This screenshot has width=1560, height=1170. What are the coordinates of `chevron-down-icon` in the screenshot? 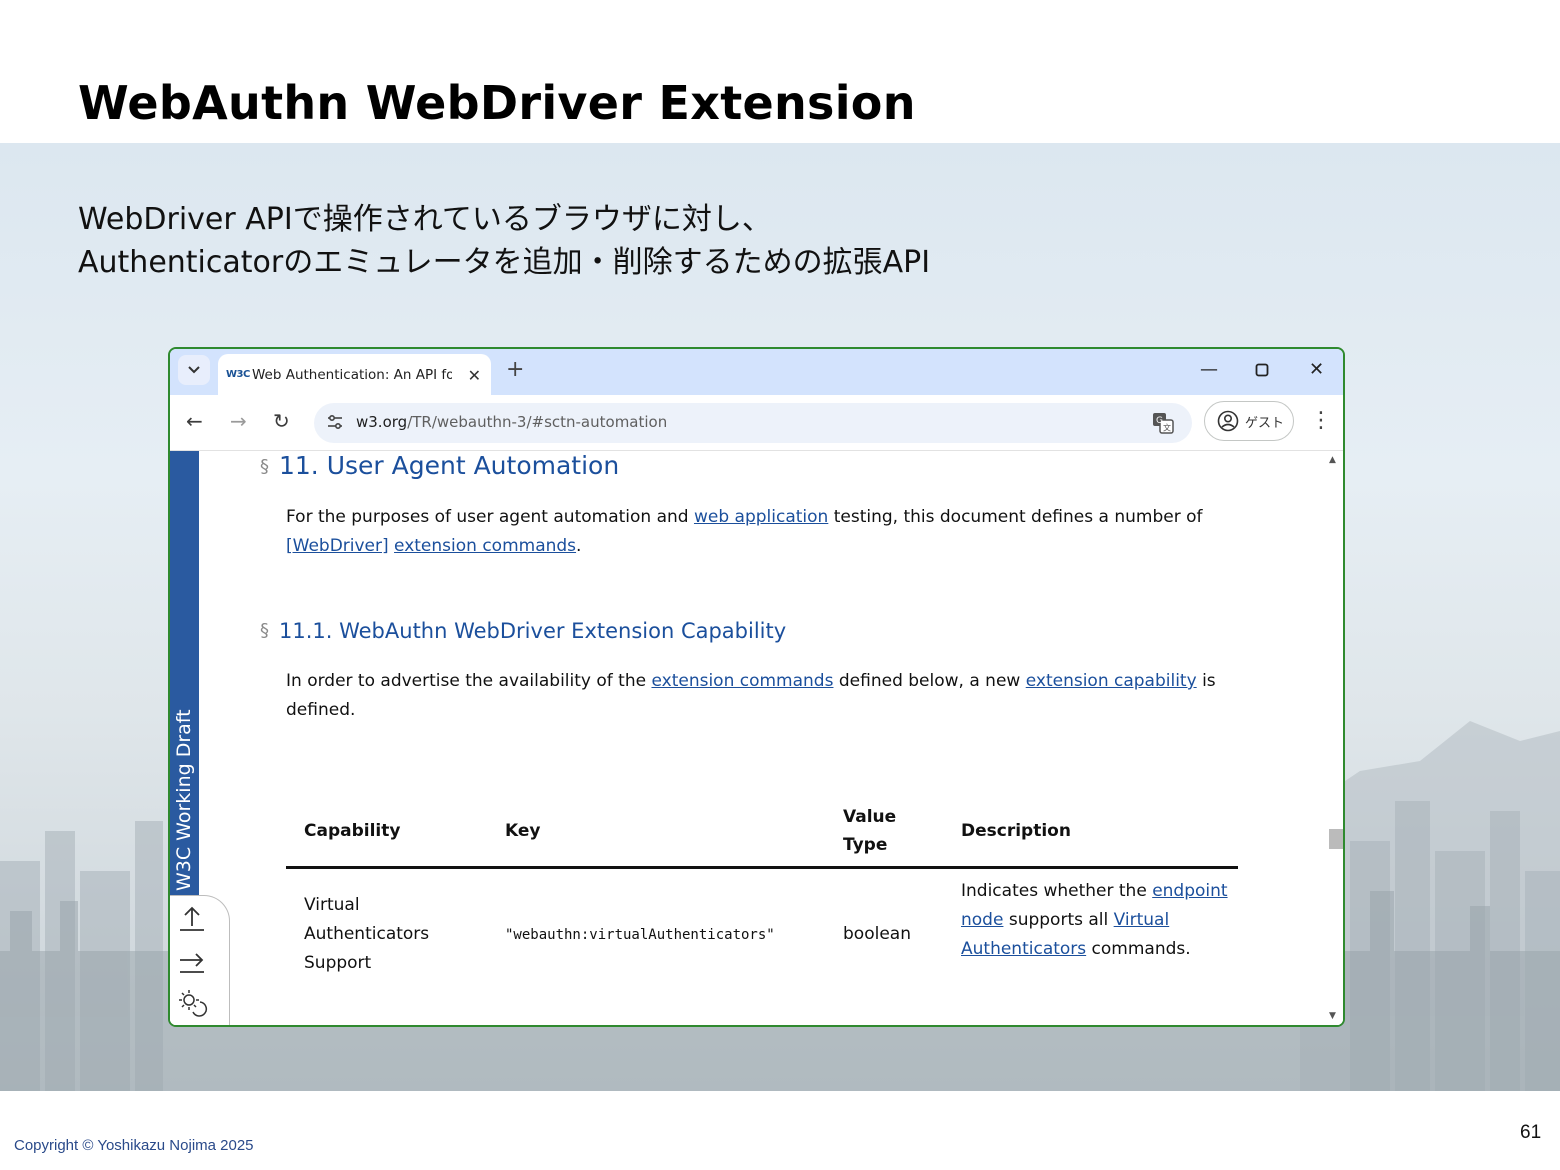 It's located at (194, 370).